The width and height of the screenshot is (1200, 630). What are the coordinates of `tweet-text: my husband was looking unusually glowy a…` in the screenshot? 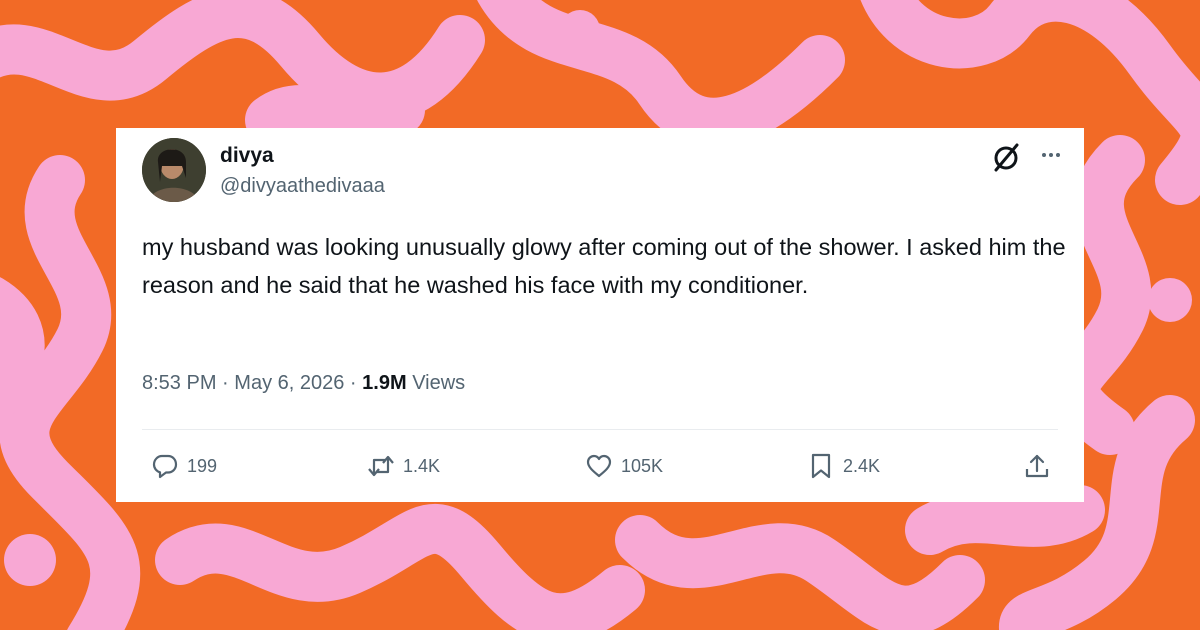 It's located at (604, 266).